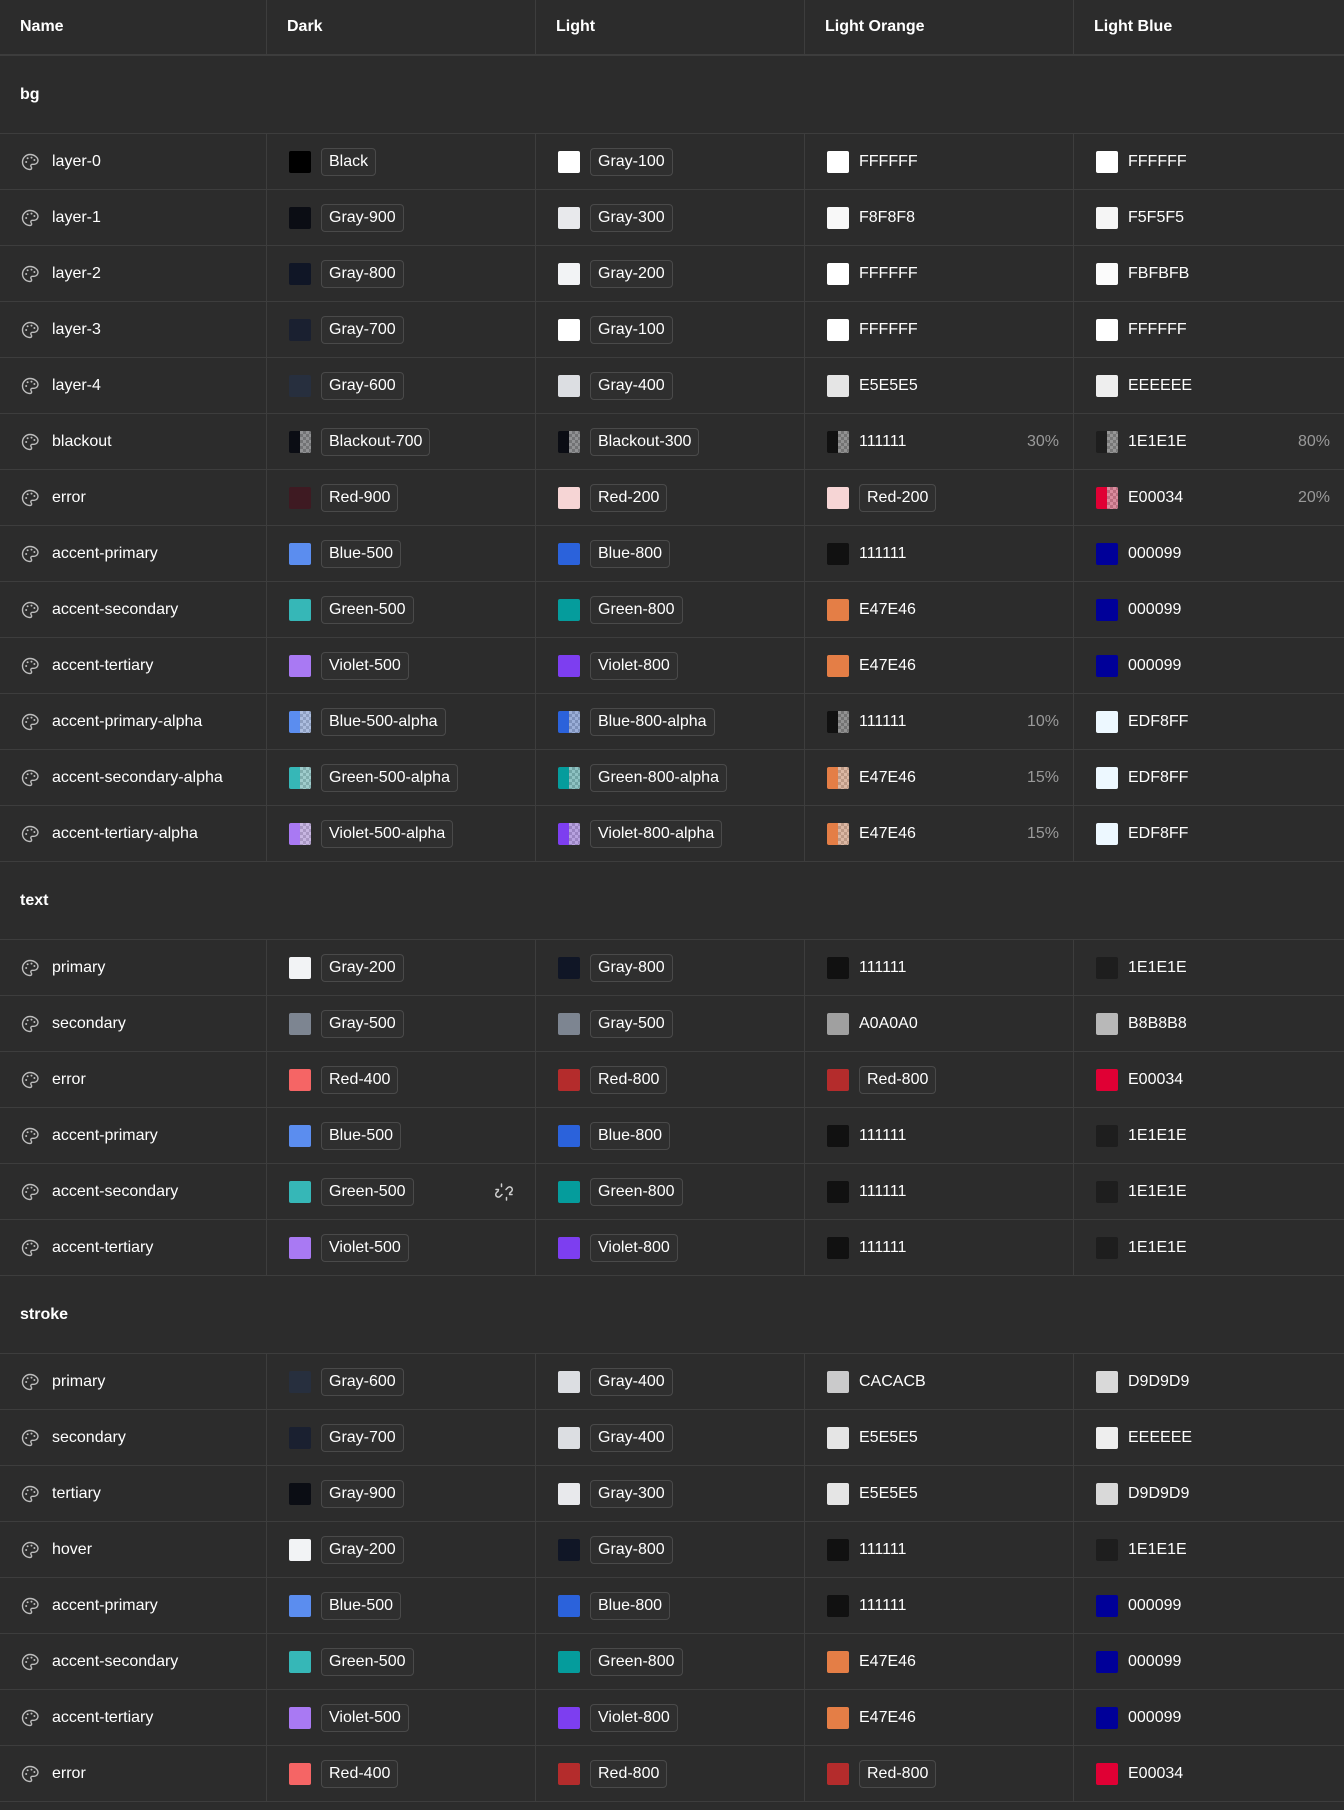 The height and width of the screenshot is (1810, 1344). I want to click on value-cell-dark: Blue-500-alpha, so click(401, 721).